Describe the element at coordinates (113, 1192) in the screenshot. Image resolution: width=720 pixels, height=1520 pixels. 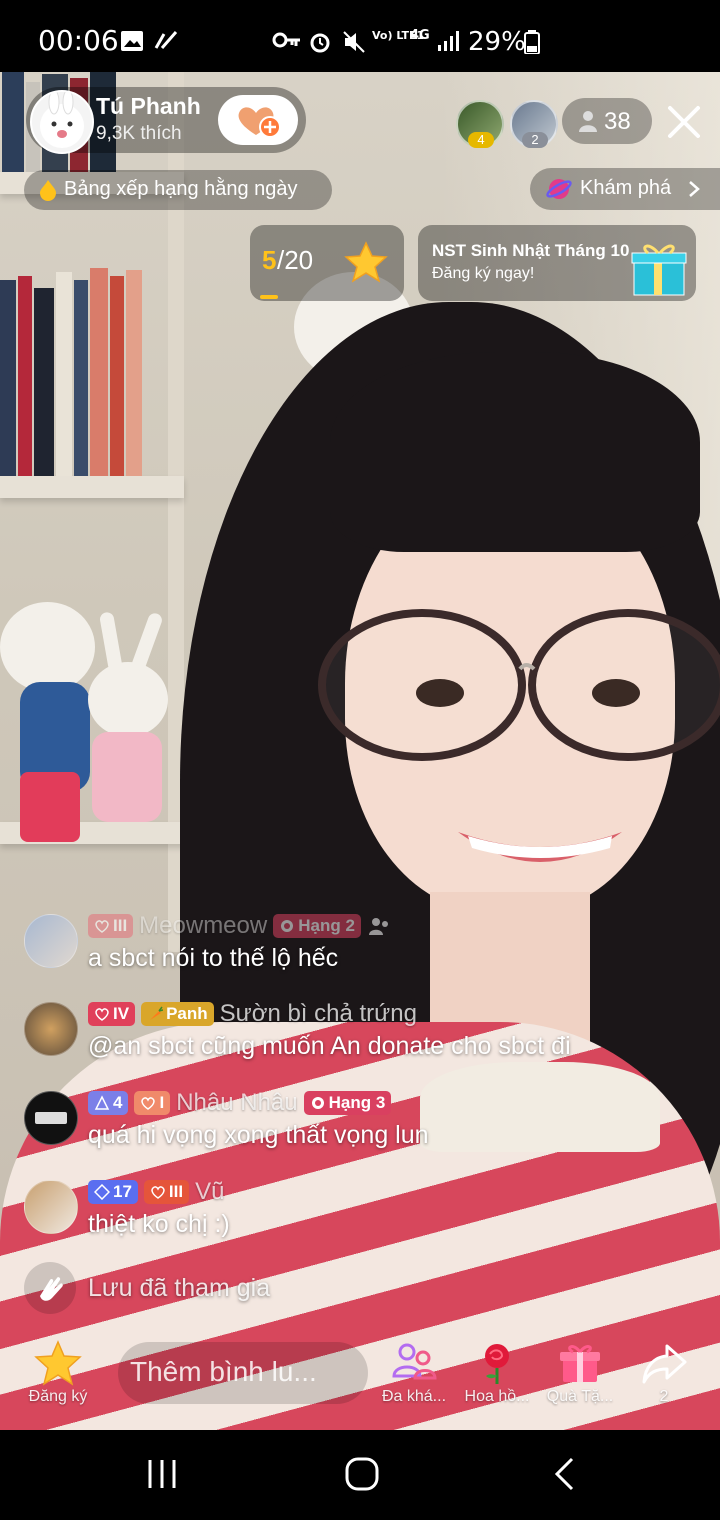
I see `level-badge: 17` at that location.